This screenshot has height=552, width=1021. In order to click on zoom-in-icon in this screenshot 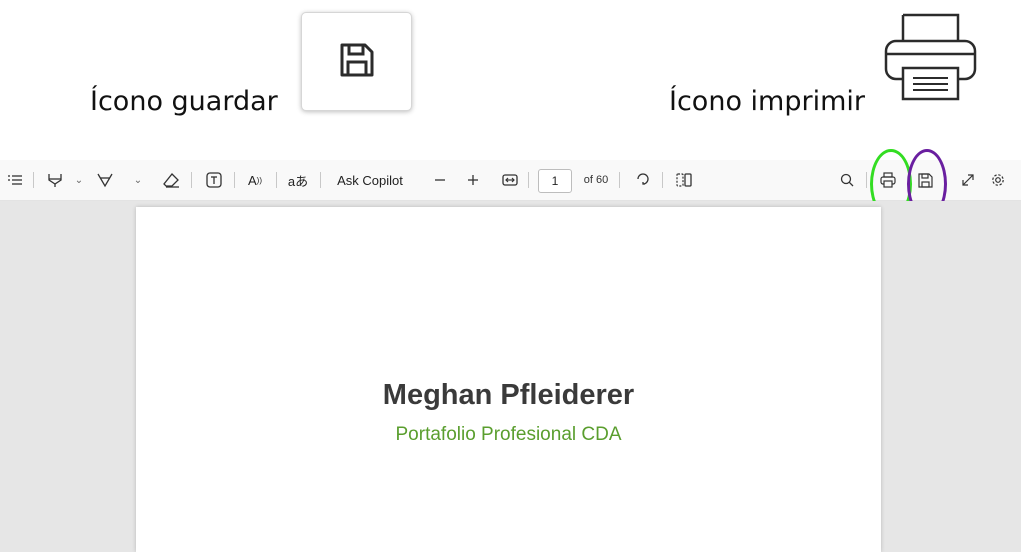, I will do `click(473, 180)`.